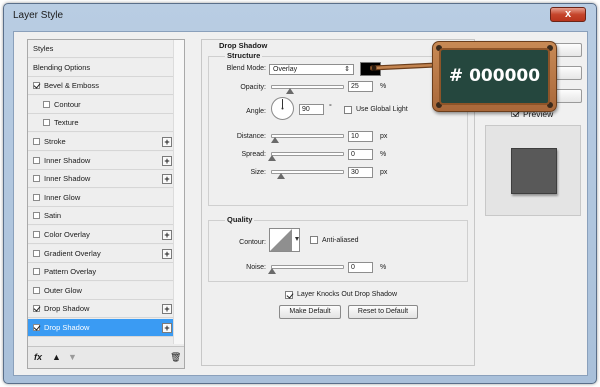 The image size is (600, 387). Describe the element at coordinates (101, 235) in the screenshot. I see `style-list-item: Color Overlay +` at that location.